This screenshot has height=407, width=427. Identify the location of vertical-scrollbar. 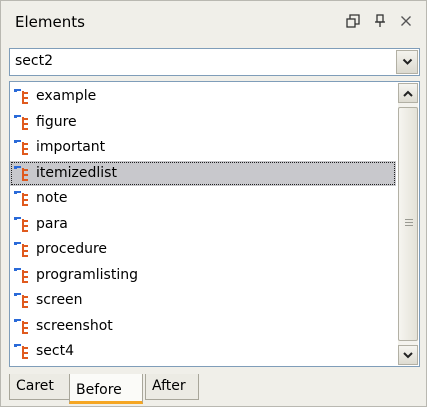
(408, 224).